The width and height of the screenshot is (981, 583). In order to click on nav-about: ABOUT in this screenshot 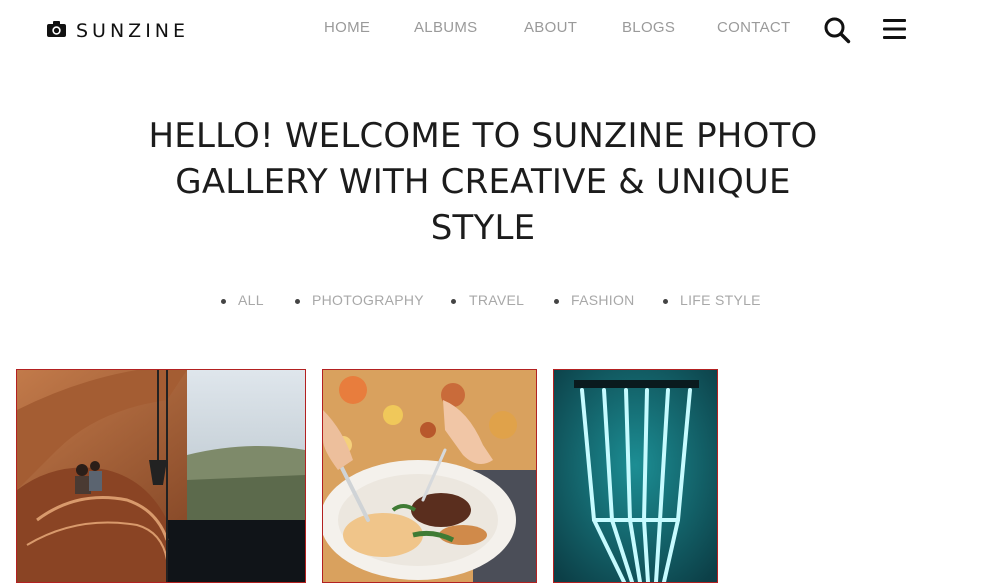, I will do `click(550, 27)`.